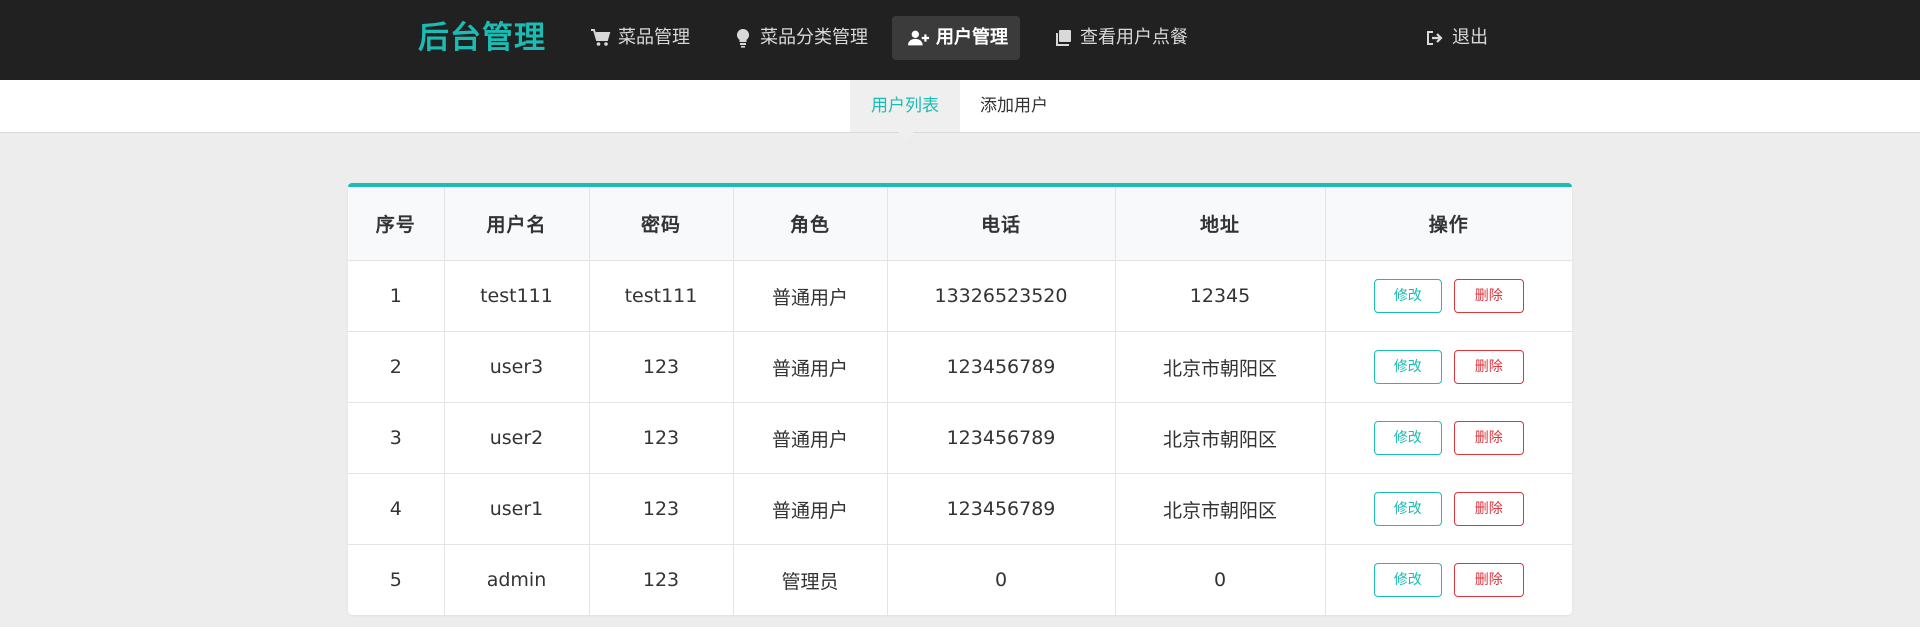 Image resolution: width=1920 pixels, height=627 pixels. I want to click on table-header-row: 序号 用户名 密码 角色 电话 地址 操作, so click(960, 224).